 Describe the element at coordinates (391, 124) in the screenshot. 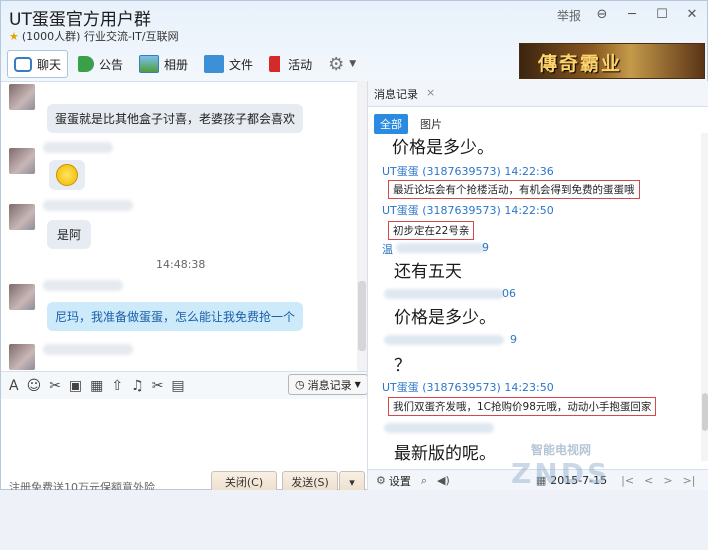

I see `filter-all: 全部` at that location.